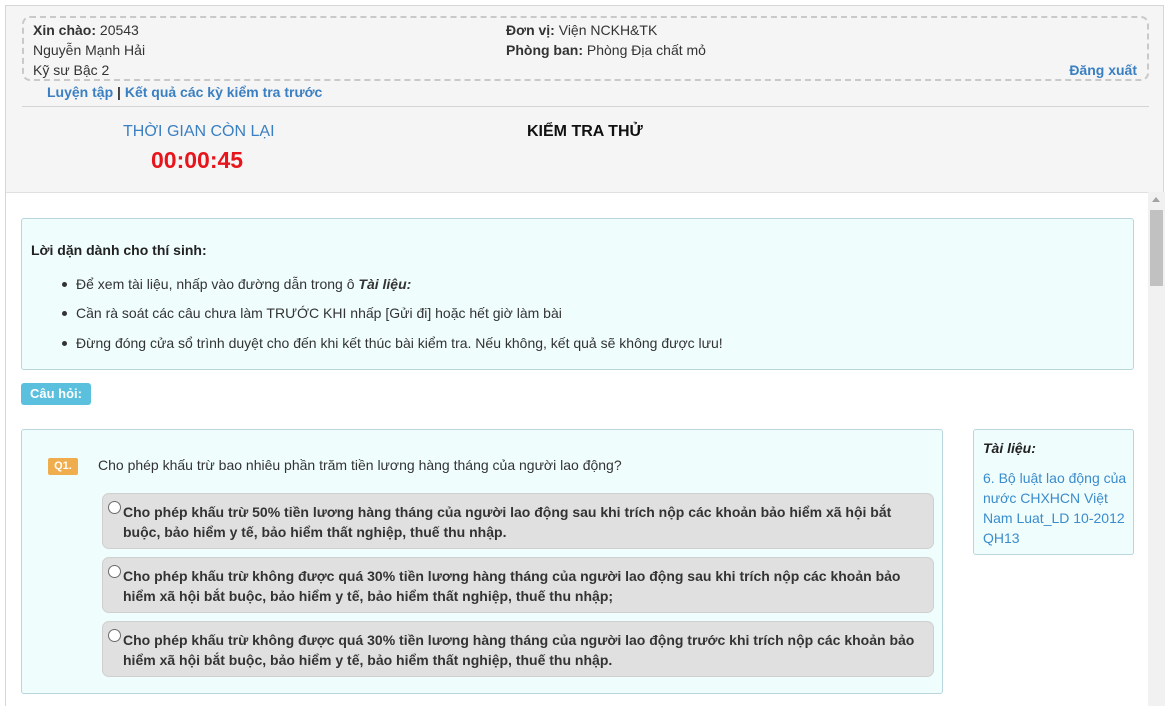 The height and width of the screenshot is (706, 1173). What do you see at coordinates (224, 92) in the screenshot?
I see `previous-results-link: Kết quả các kỳ kiểm tra trước` at bounding box center [224, 92].